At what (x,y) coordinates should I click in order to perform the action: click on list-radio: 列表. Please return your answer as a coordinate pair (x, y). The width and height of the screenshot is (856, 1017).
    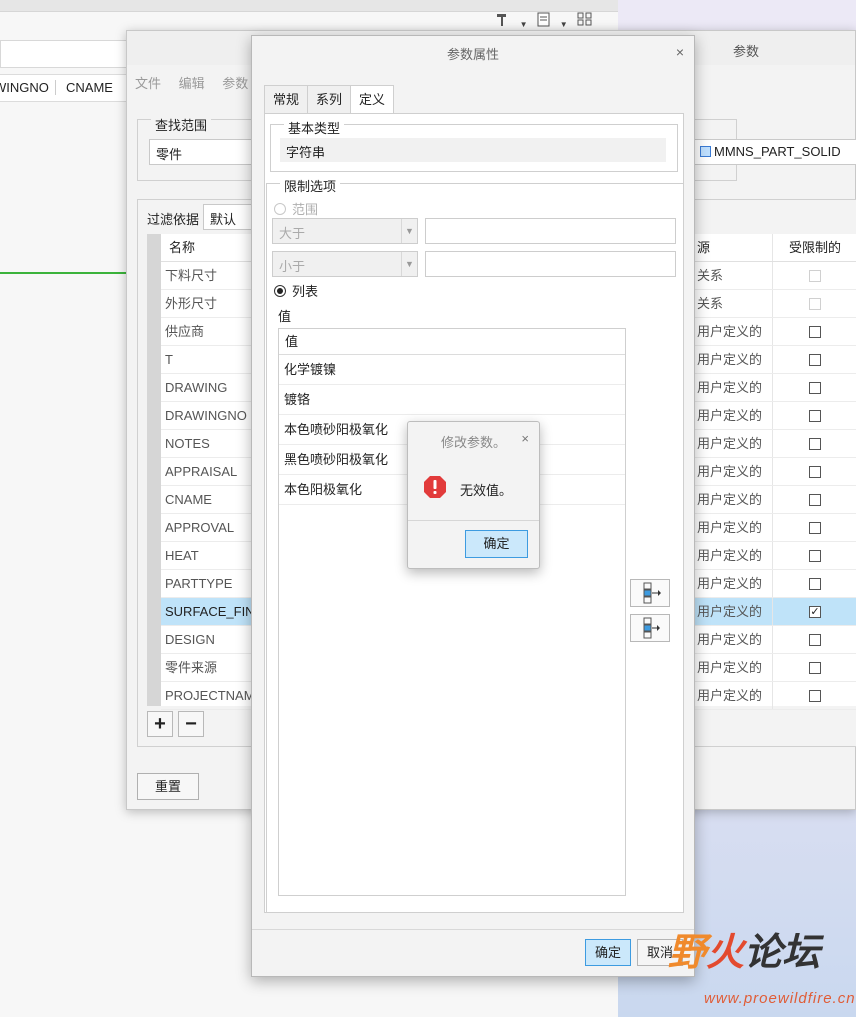
    Looking at the image, I should click on (296, 290).